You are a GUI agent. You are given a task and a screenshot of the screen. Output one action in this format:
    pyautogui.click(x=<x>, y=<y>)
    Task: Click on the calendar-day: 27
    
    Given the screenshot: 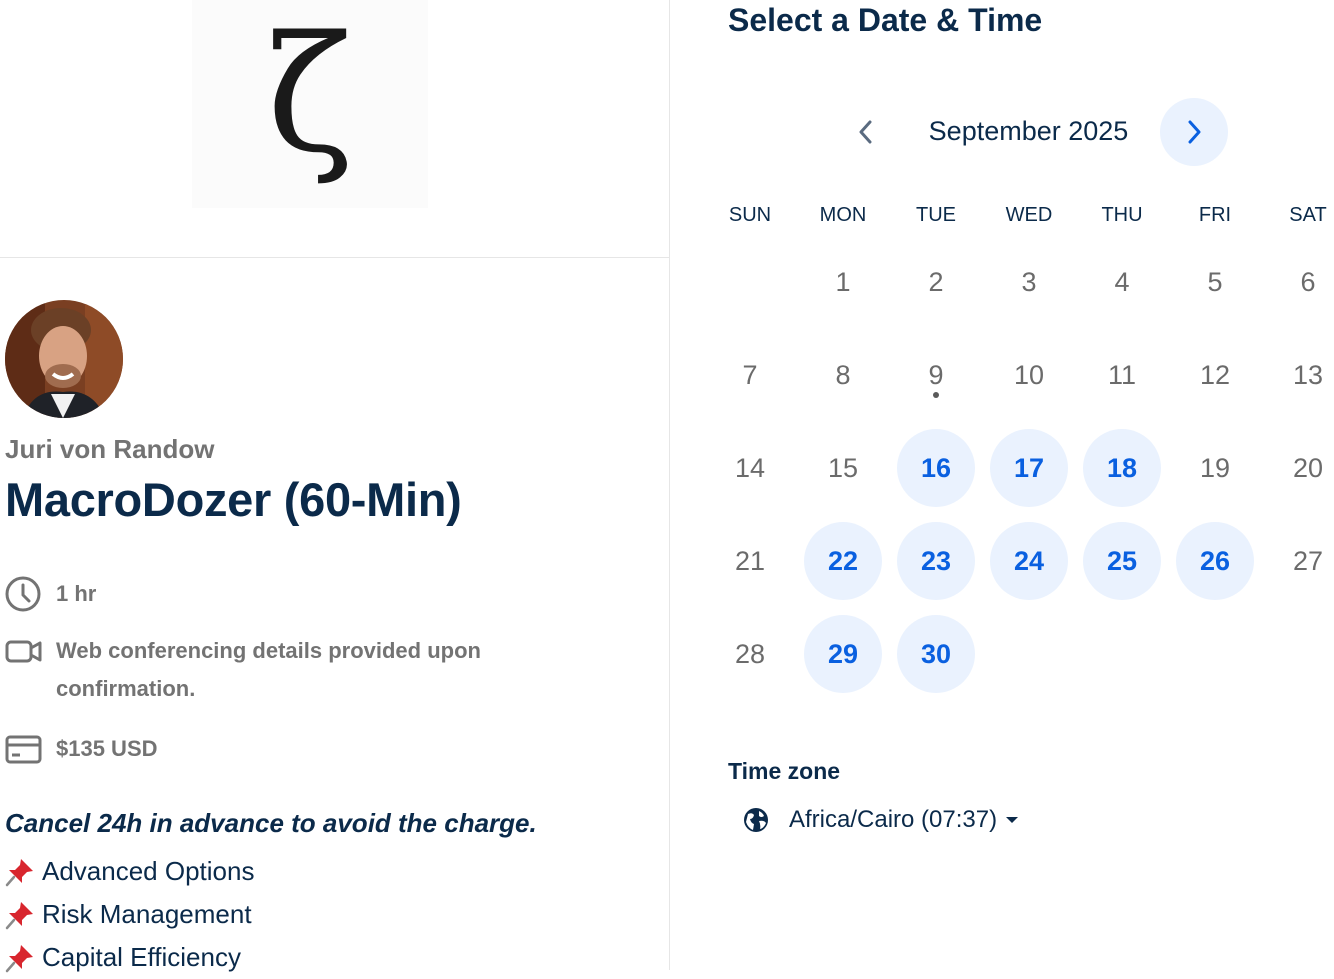 What is the action you would take?
    pyautogui.click(x=1308, y=561)
    